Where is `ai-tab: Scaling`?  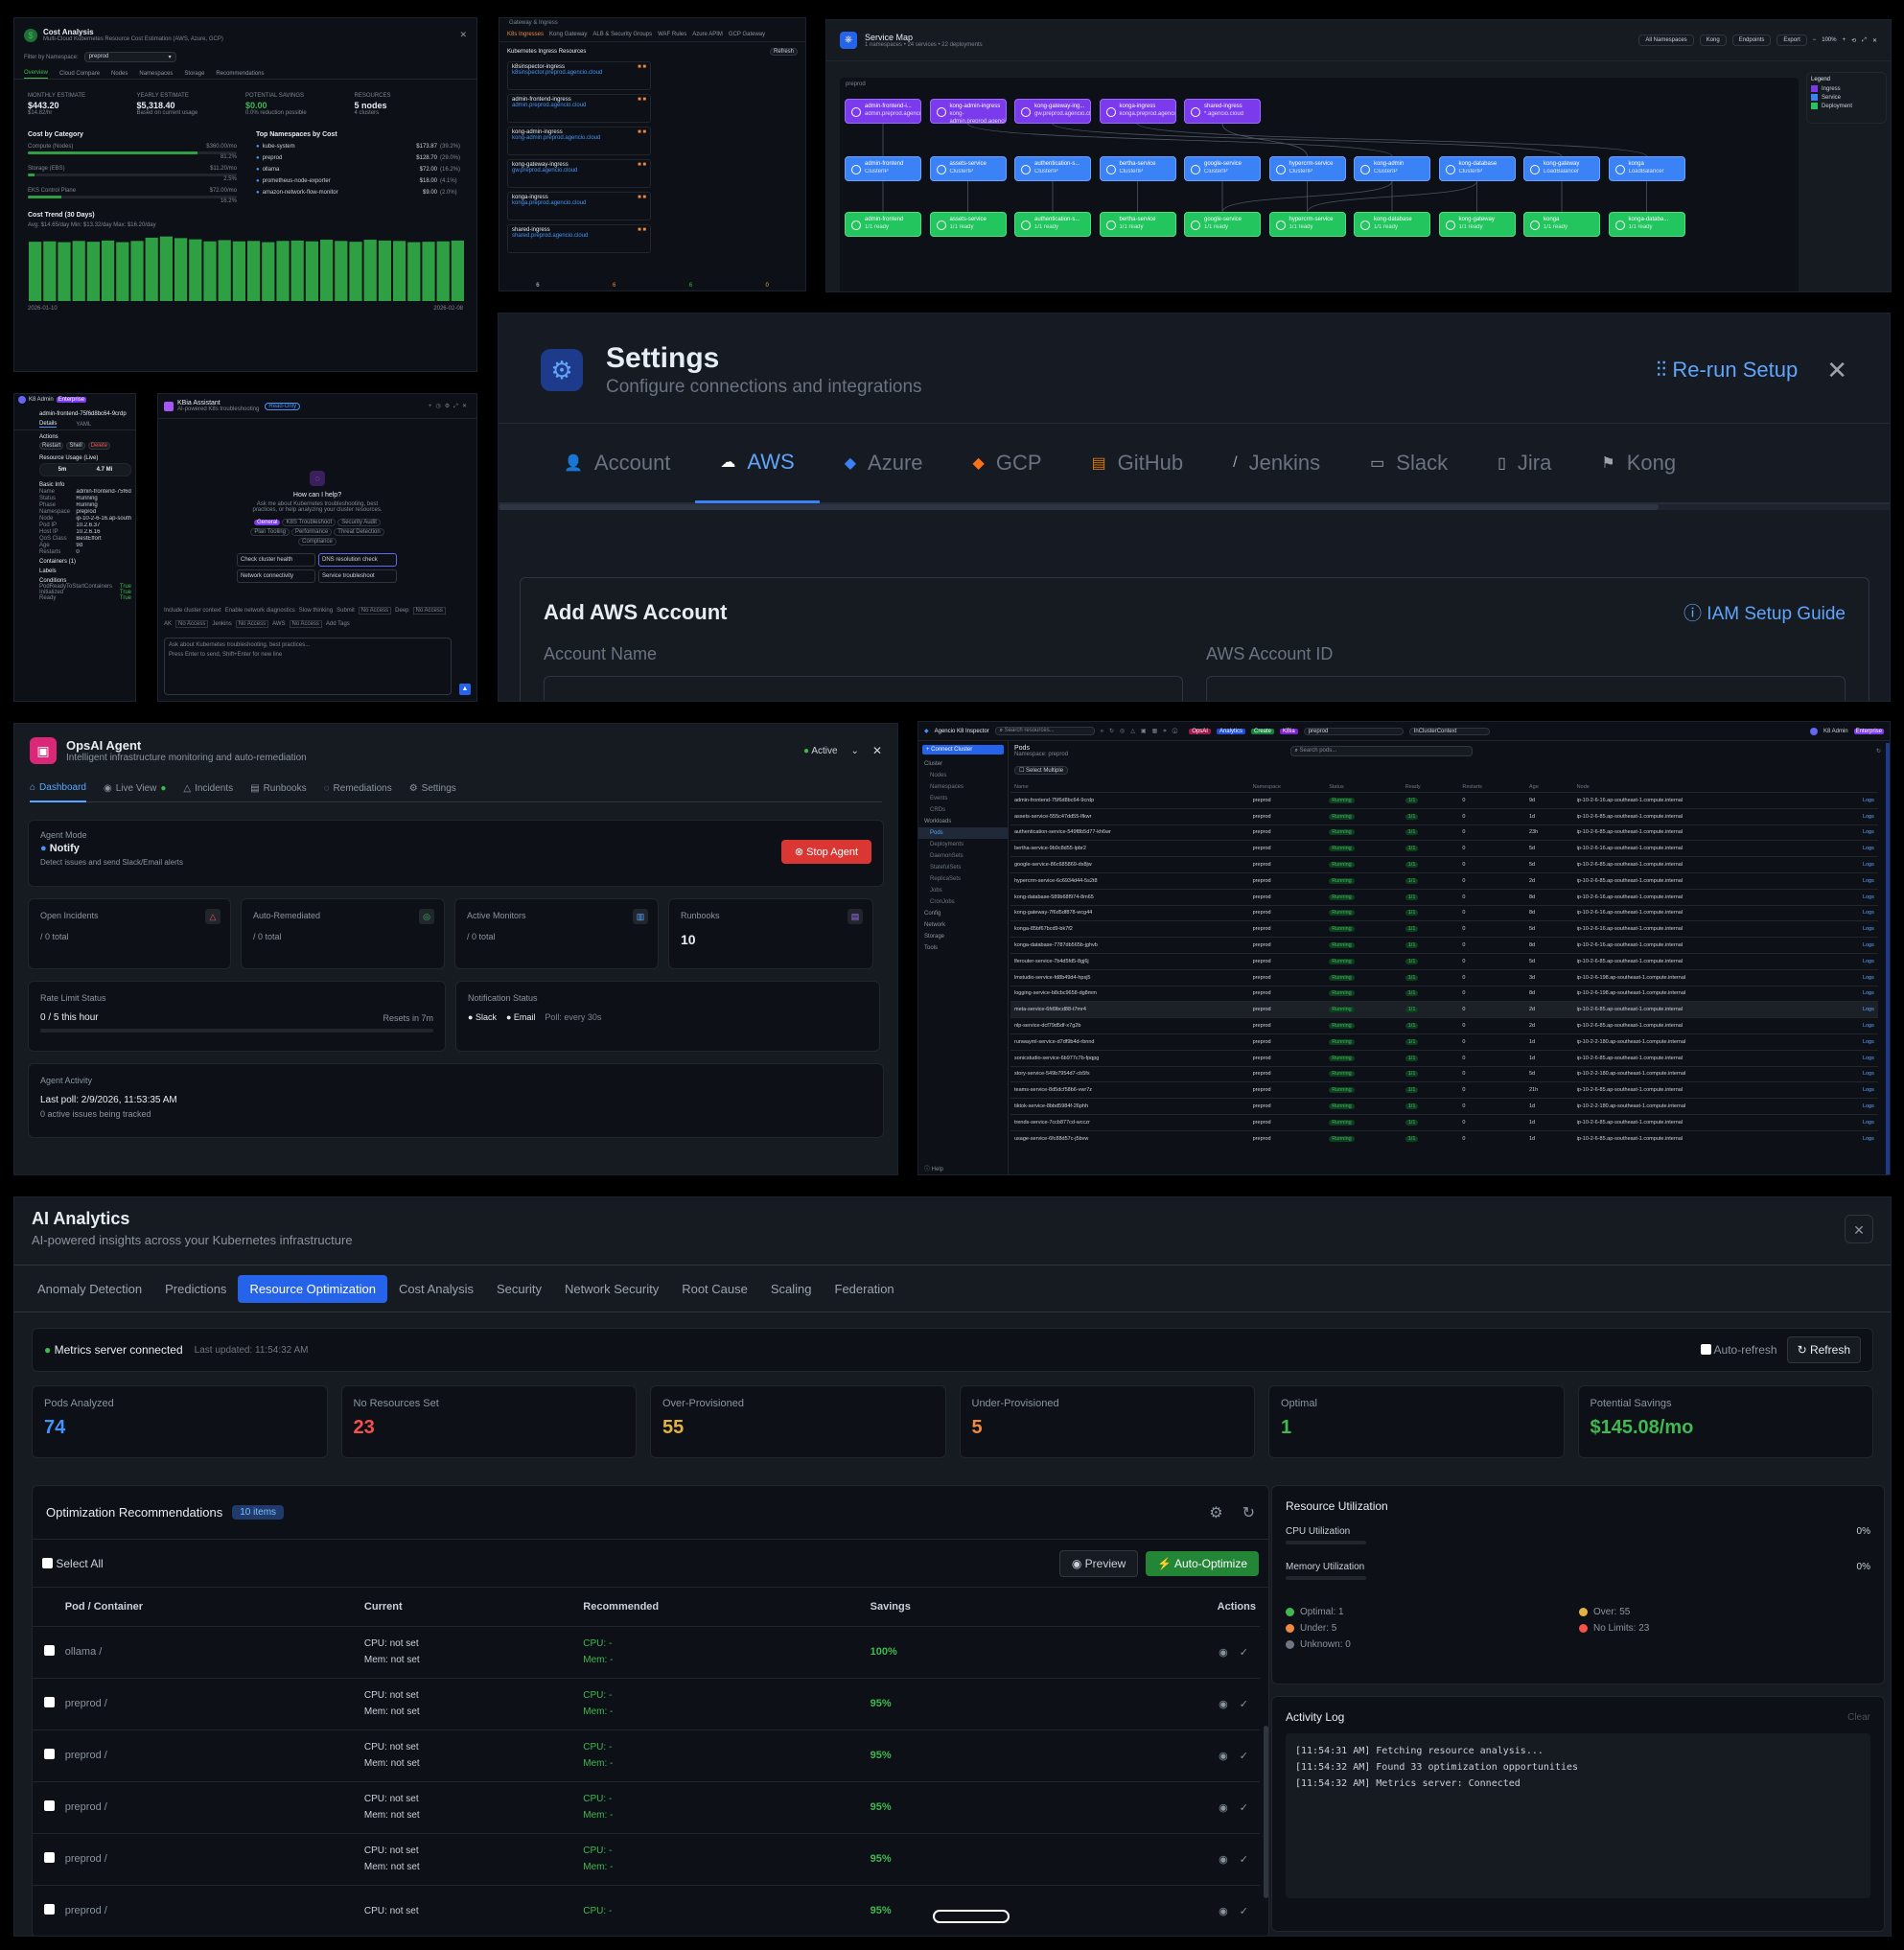
ai-tab: Scaling is located at coordinates (792, 1289).